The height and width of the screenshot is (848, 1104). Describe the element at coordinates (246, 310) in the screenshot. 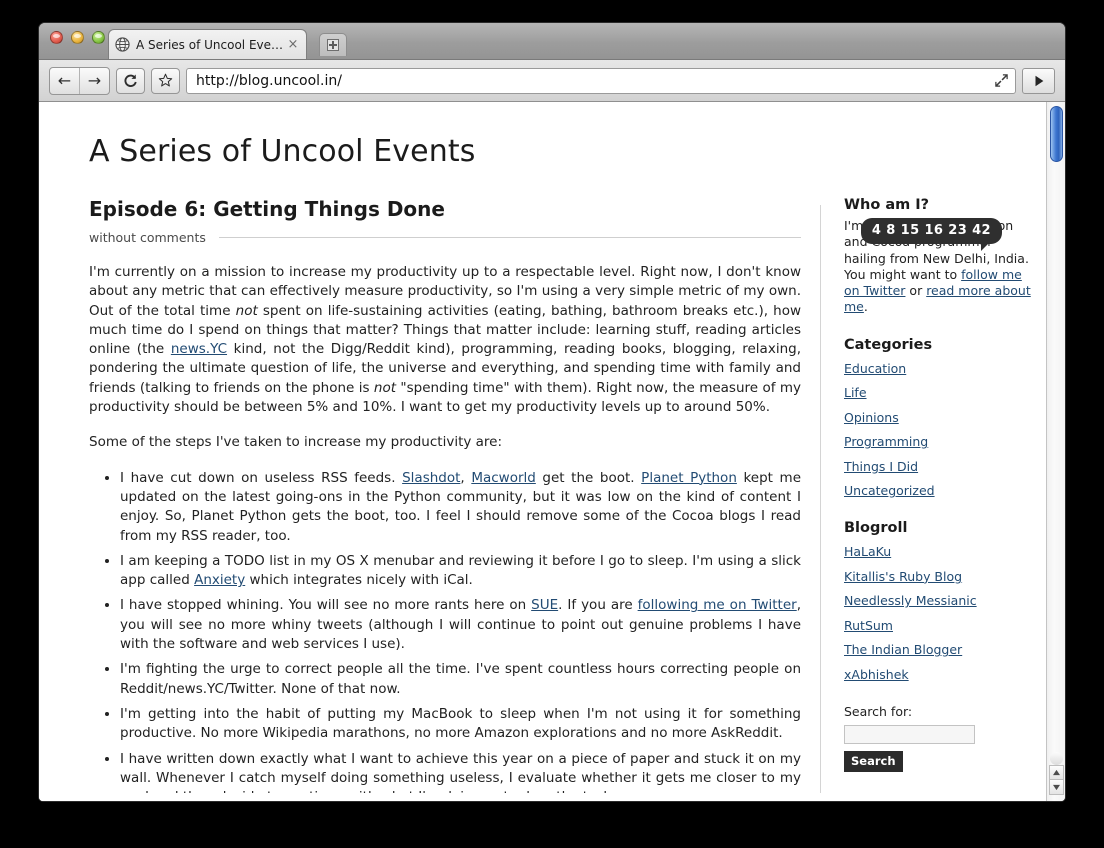

I see `para1-emphasis-1: not` at that location.